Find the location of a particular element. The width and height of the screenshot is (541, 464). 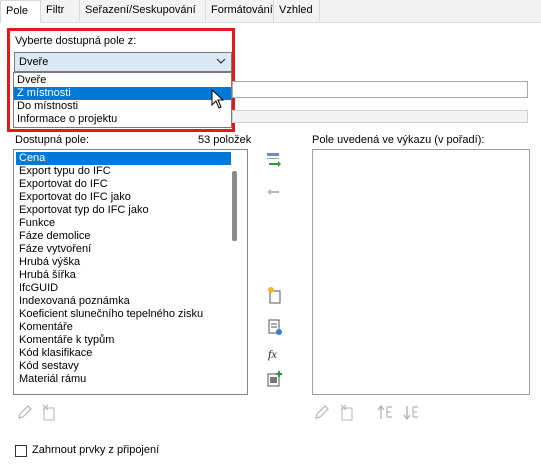

list-item: Komentáře is located at coordinates (123, 327).